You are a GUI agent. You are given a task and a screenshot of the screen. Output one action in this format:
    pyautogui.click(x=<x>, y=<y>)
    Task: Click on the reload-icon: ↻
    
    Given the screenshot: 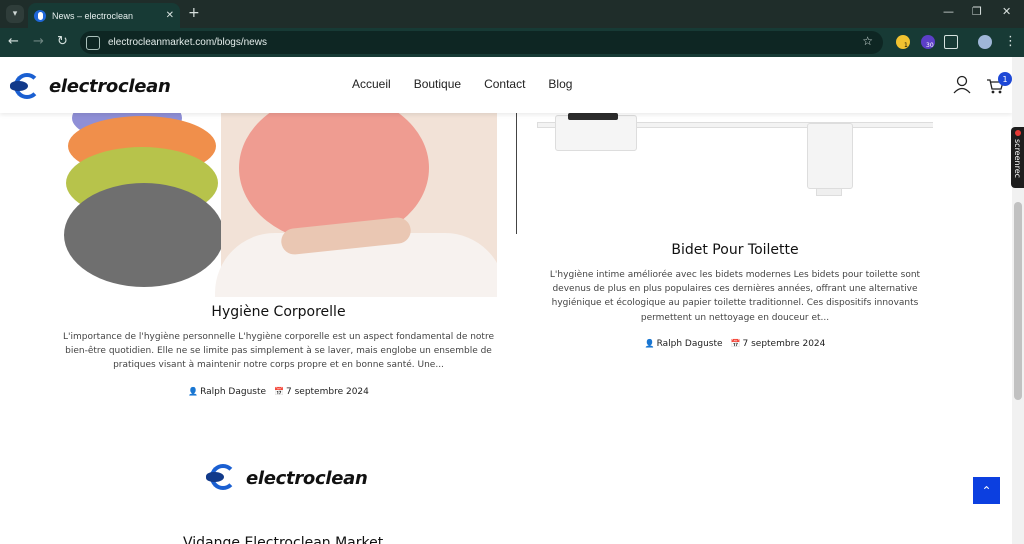 What is the action you would take?
    pyautogui.click(x=62, y=41)
    